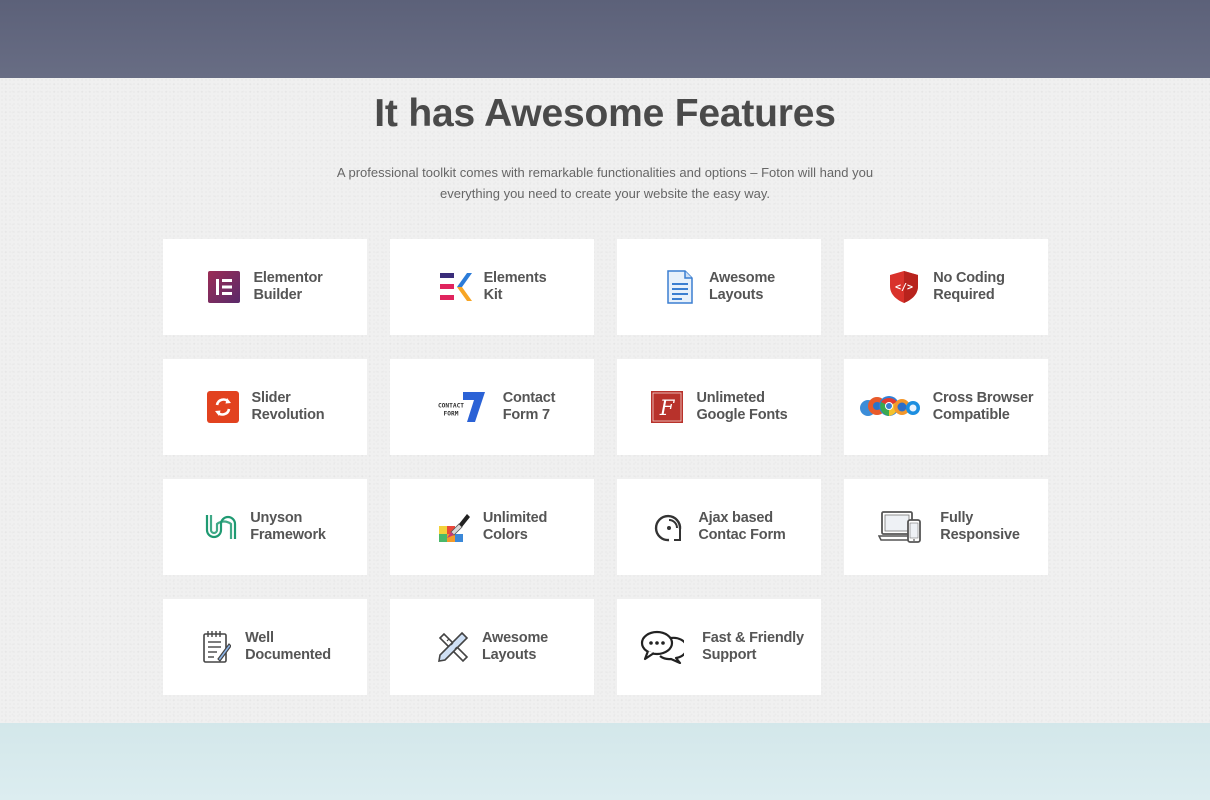 The image size is (1210, 800). I want to click on feature-card-no-coding-required: </> No Coding Required, so click(946, 287).